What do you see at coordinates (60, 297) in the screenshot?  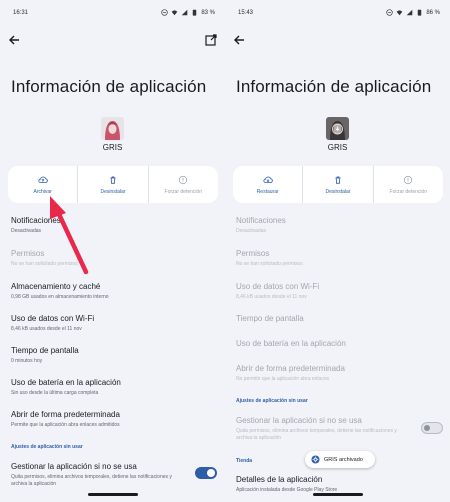 I see `storage-subtitle: 0,98 GB usados en almacenamiento interno` at bounding box center [60, 297].